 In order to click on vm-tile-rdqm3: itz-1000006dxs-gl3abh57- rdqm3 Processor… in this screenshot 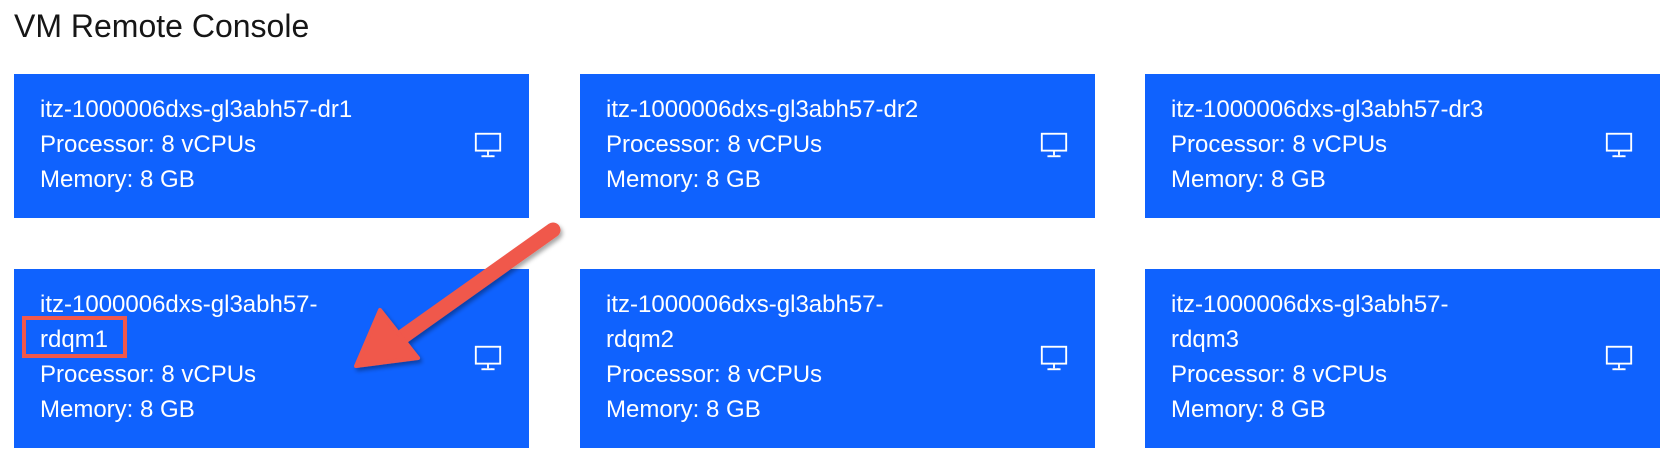, I will do `click(1402, 358)`.